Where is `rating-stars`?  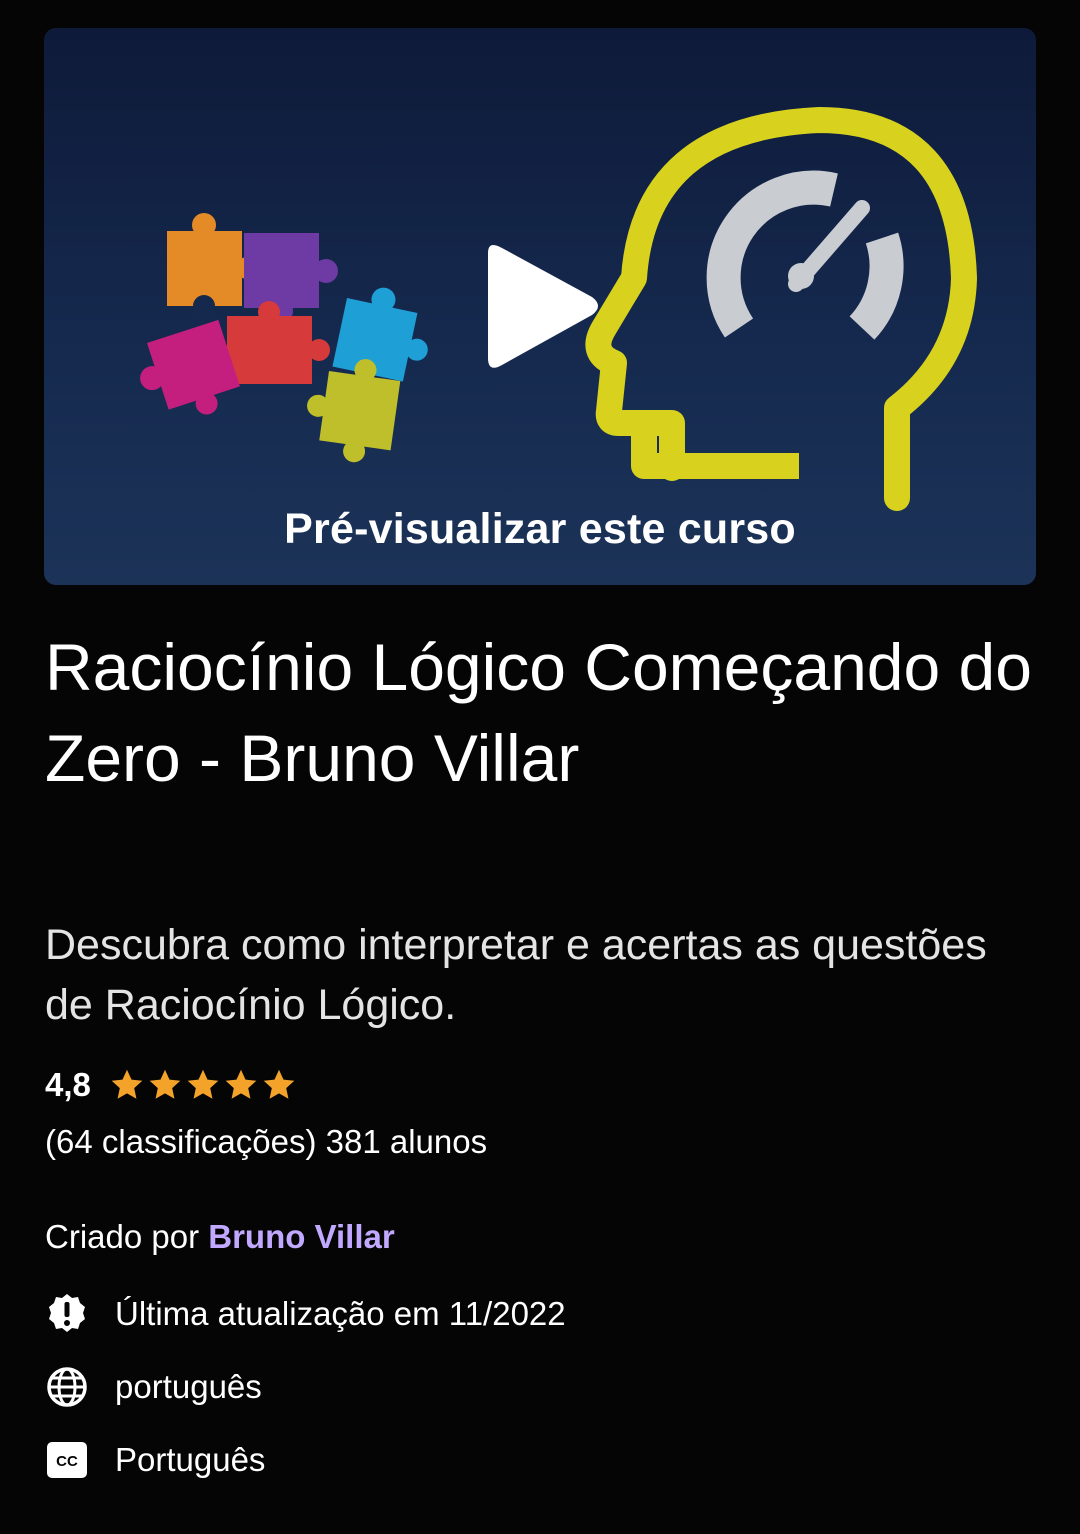 rating-stars is located at coordinates (204, 1085).